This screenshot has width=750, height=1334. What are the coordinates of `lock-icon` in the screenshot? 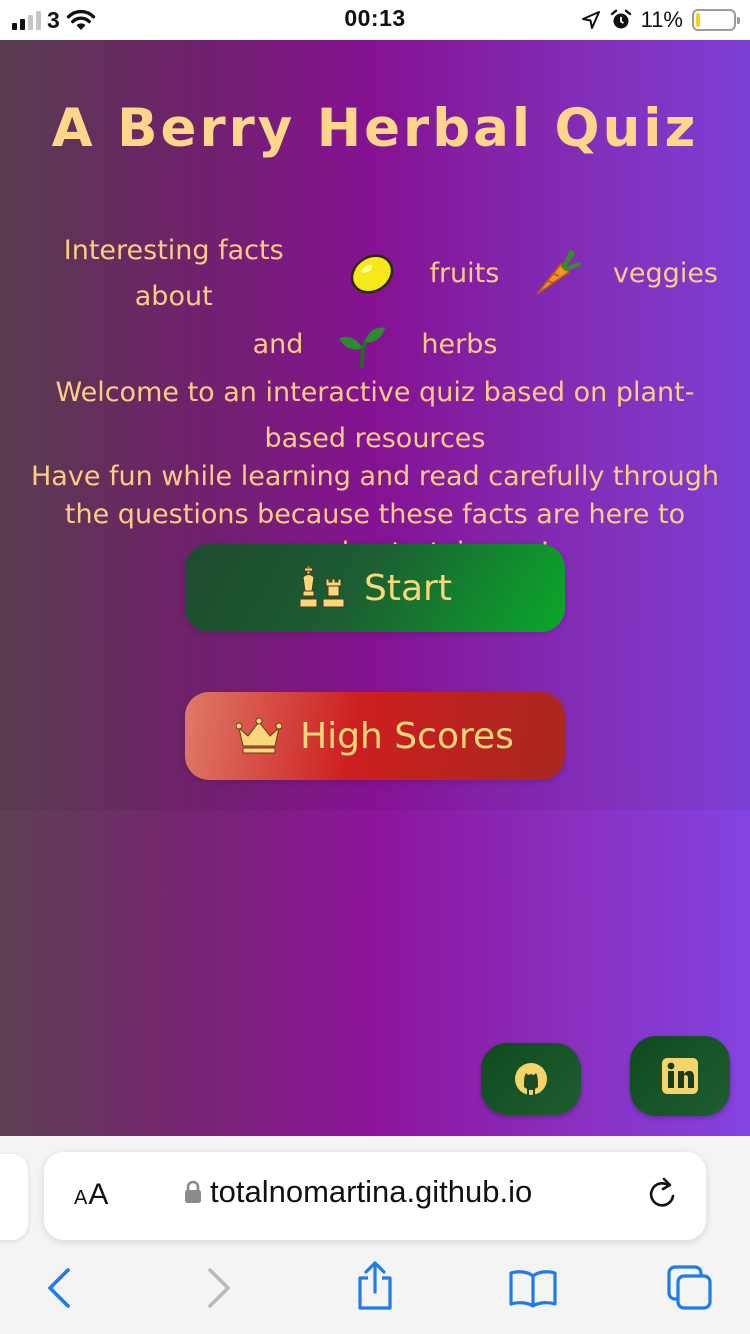 It's located at (193, 1191).